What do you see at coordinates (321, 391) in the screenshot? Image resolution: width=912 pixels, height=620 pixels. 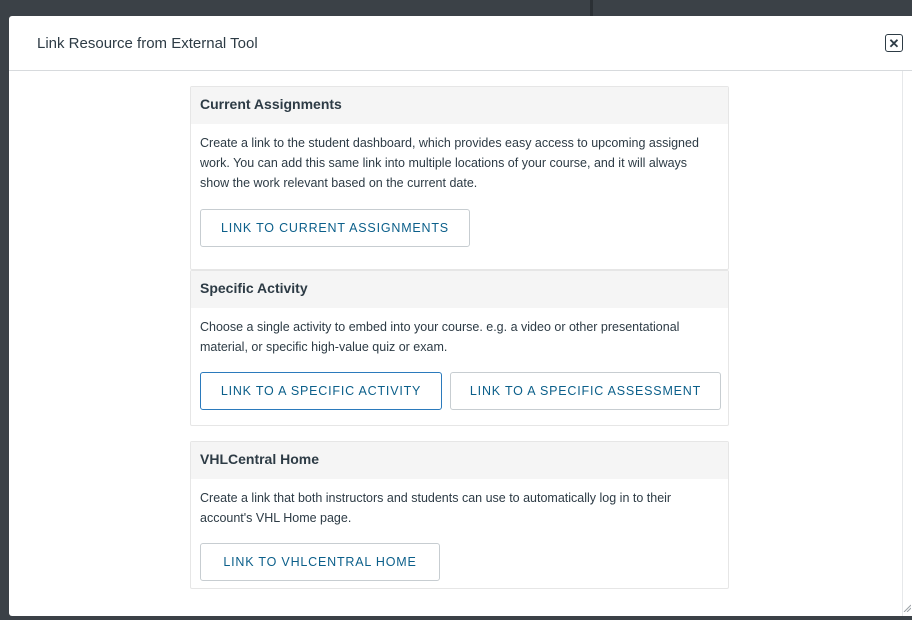 I see `link-specific-activity-button: LINK TO A SPECIFIC ACTIVITY` at bounding box center [321, 391].